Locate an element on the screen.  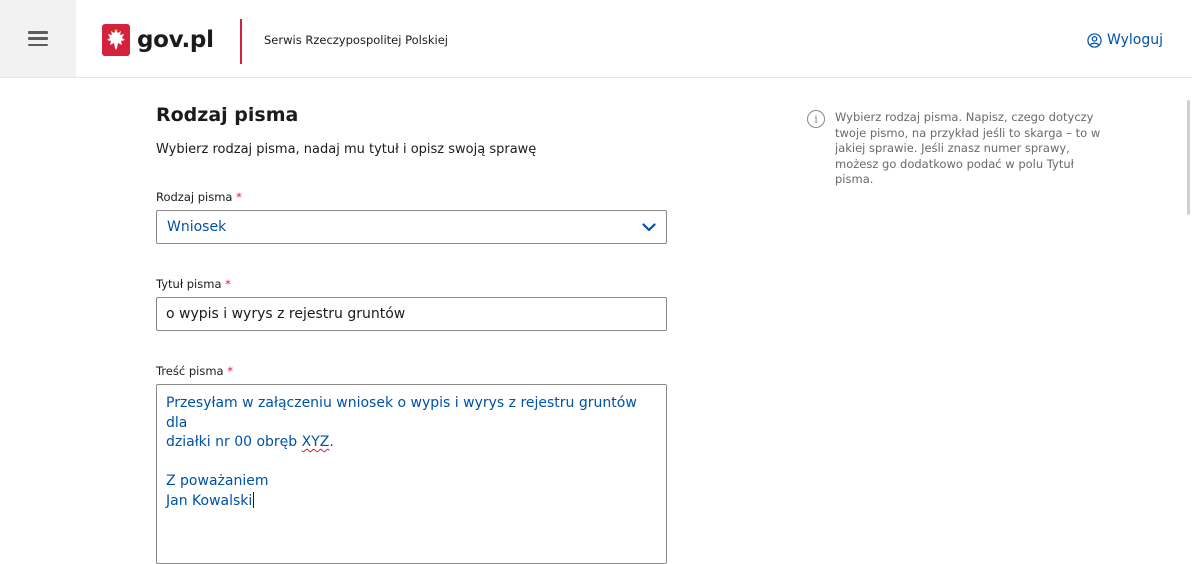
content-line: działki nr 00 obręb XYZ. is located at coordinates (250, 442).